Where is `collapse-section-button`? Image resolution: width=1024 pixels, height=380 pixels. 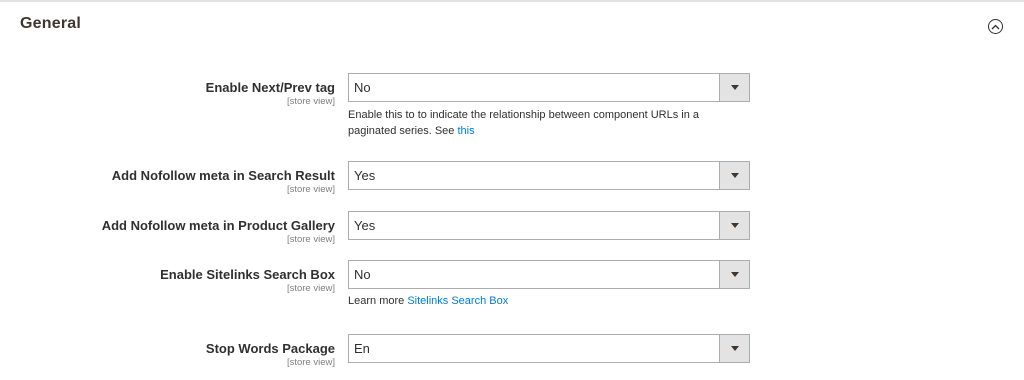
collapse-section-button is located at coordinates (995, 26).